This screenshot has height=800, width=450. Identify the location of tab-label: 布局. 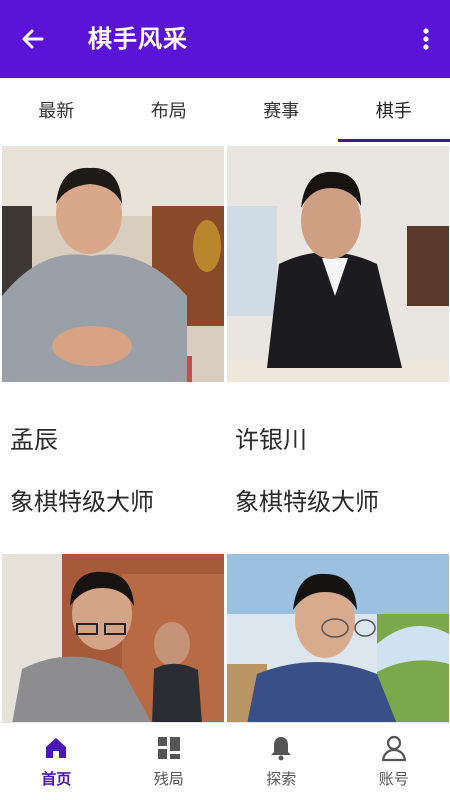
(168, 111).